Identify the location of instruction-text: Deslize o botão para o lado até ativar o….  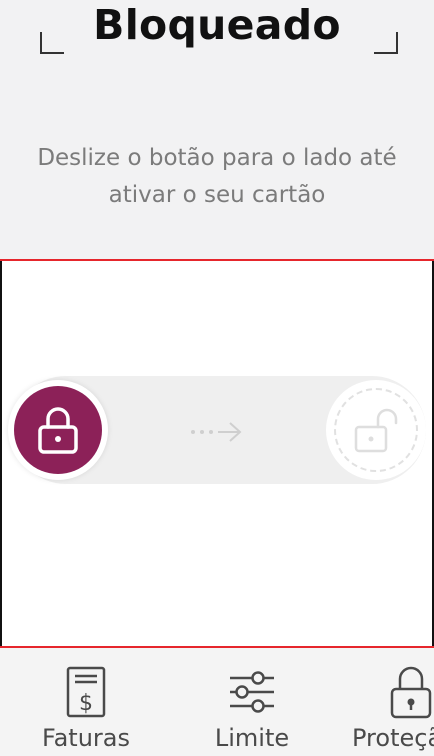
(217, 177).